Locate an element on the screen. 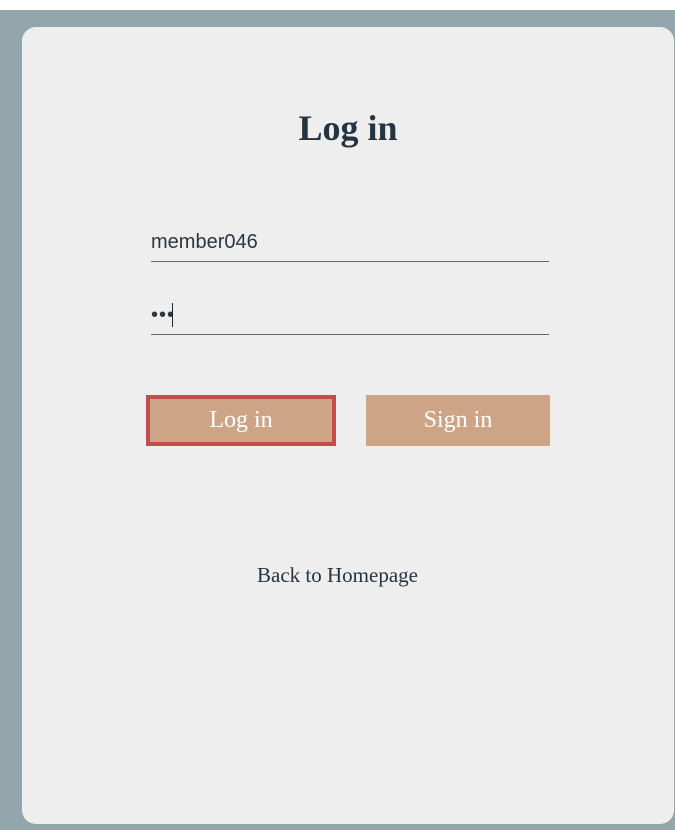  text-cursor is located at coordinates (172, 315).